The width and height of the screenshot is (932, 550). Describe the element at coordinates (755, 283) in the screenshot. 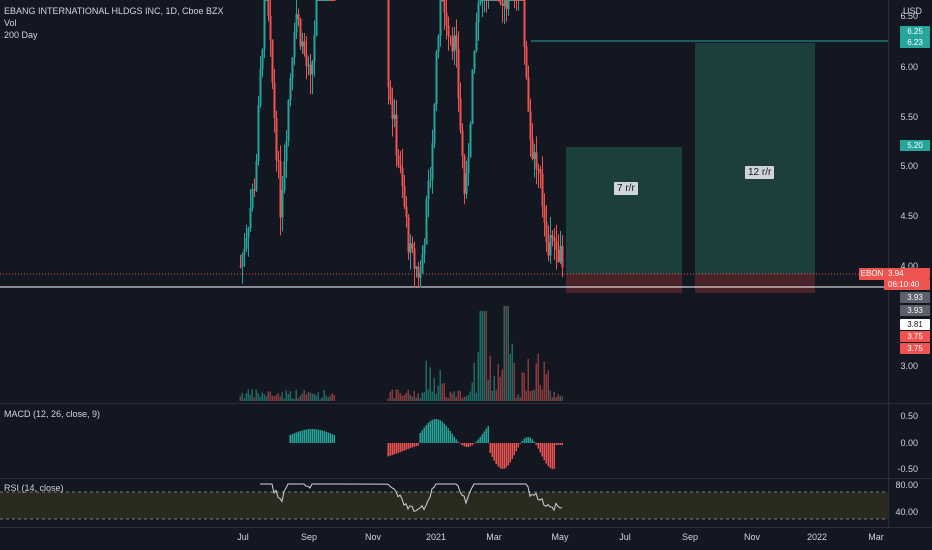

I see `long-position-stop-zone-right` at that location.